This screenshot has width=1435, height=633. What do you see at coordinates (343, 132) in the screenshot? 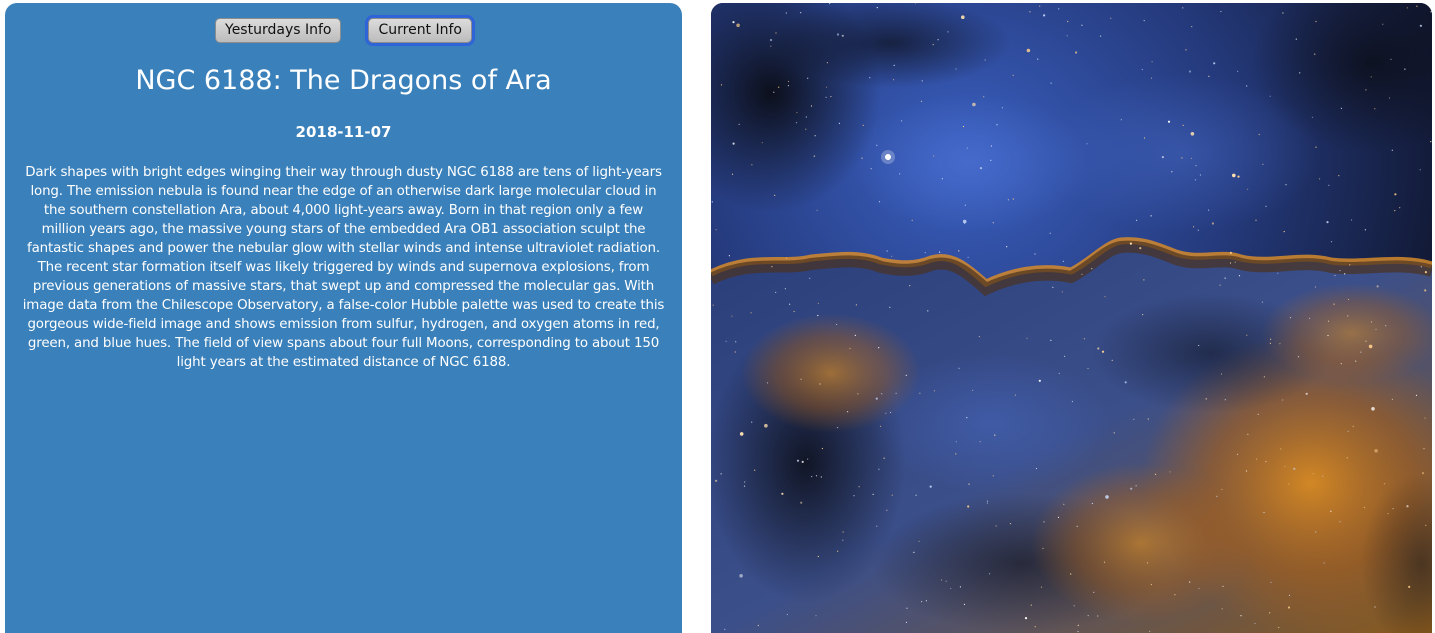
I see `apod-date: 2018-11-07` at bounding box center [343, 132].